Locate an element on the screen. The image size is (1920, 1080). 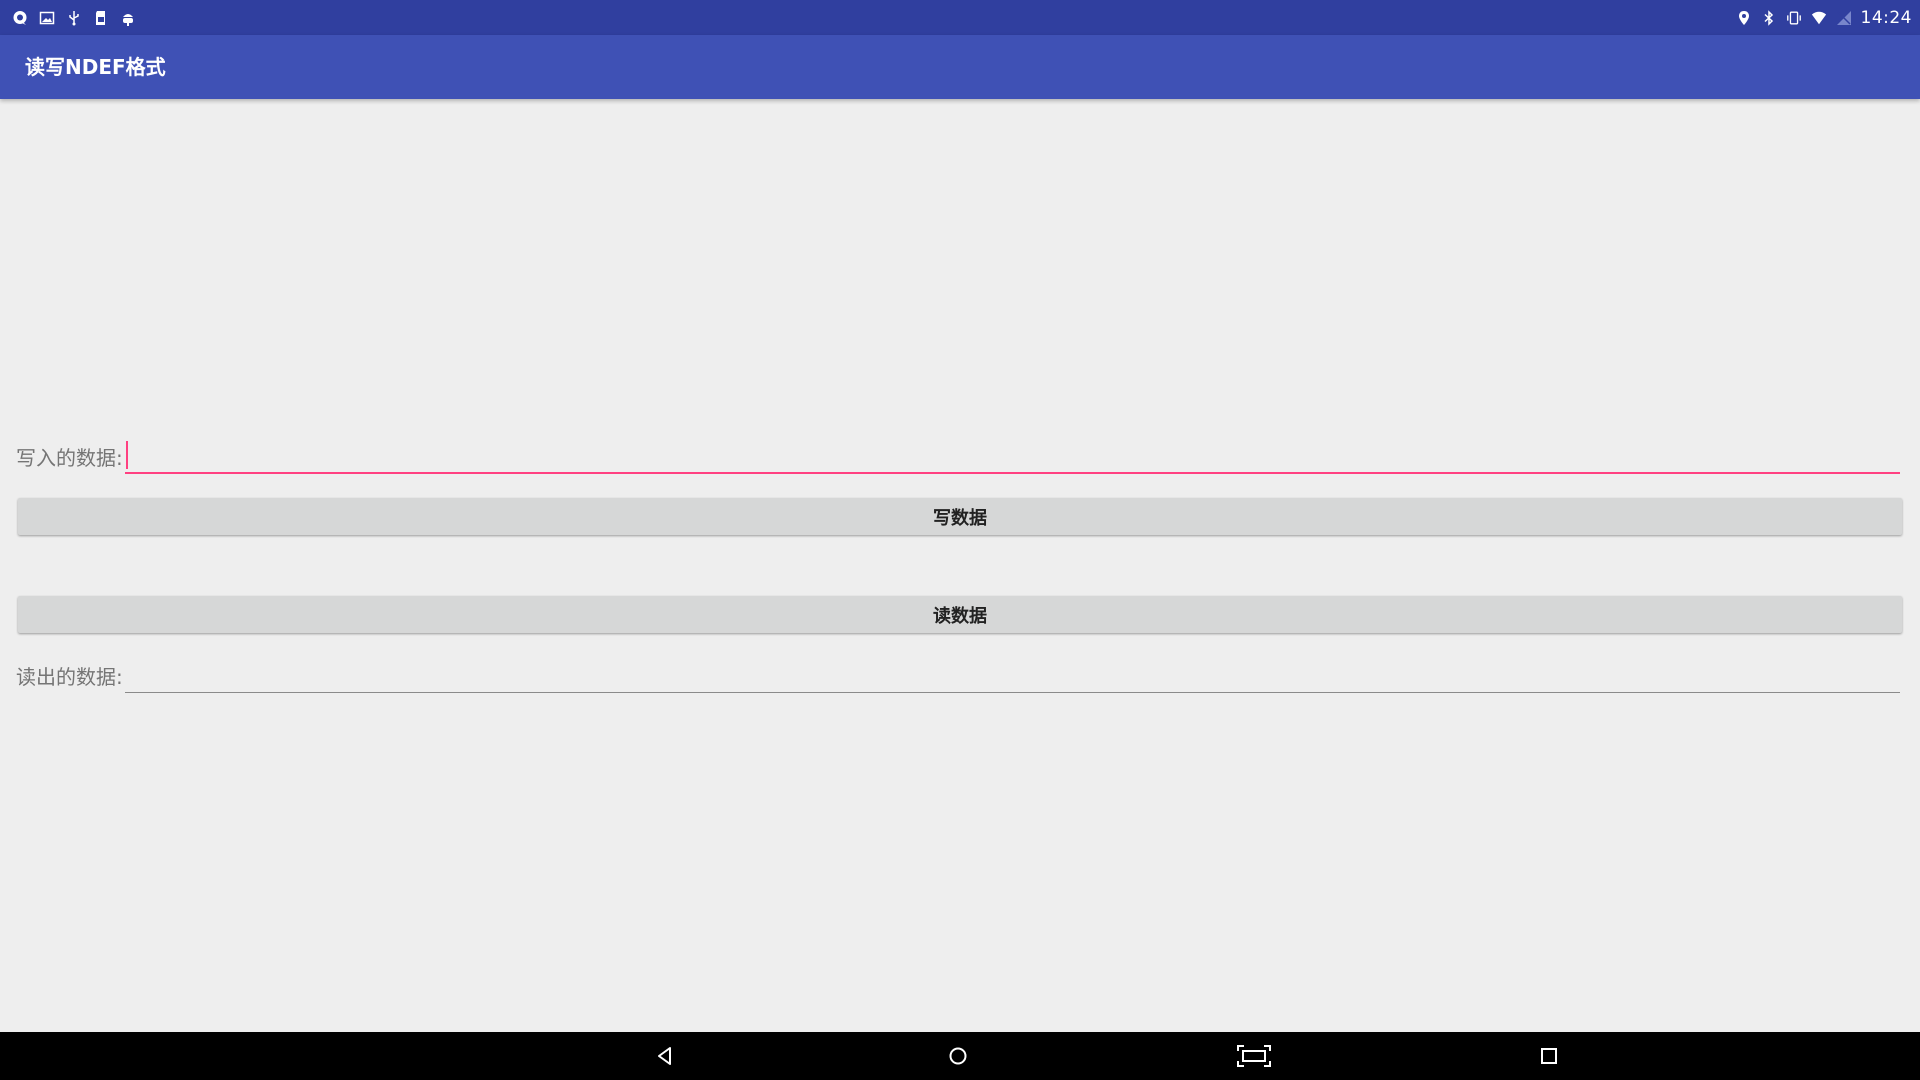
read-data-button: 读数据 is located at coordinates (960, 614).